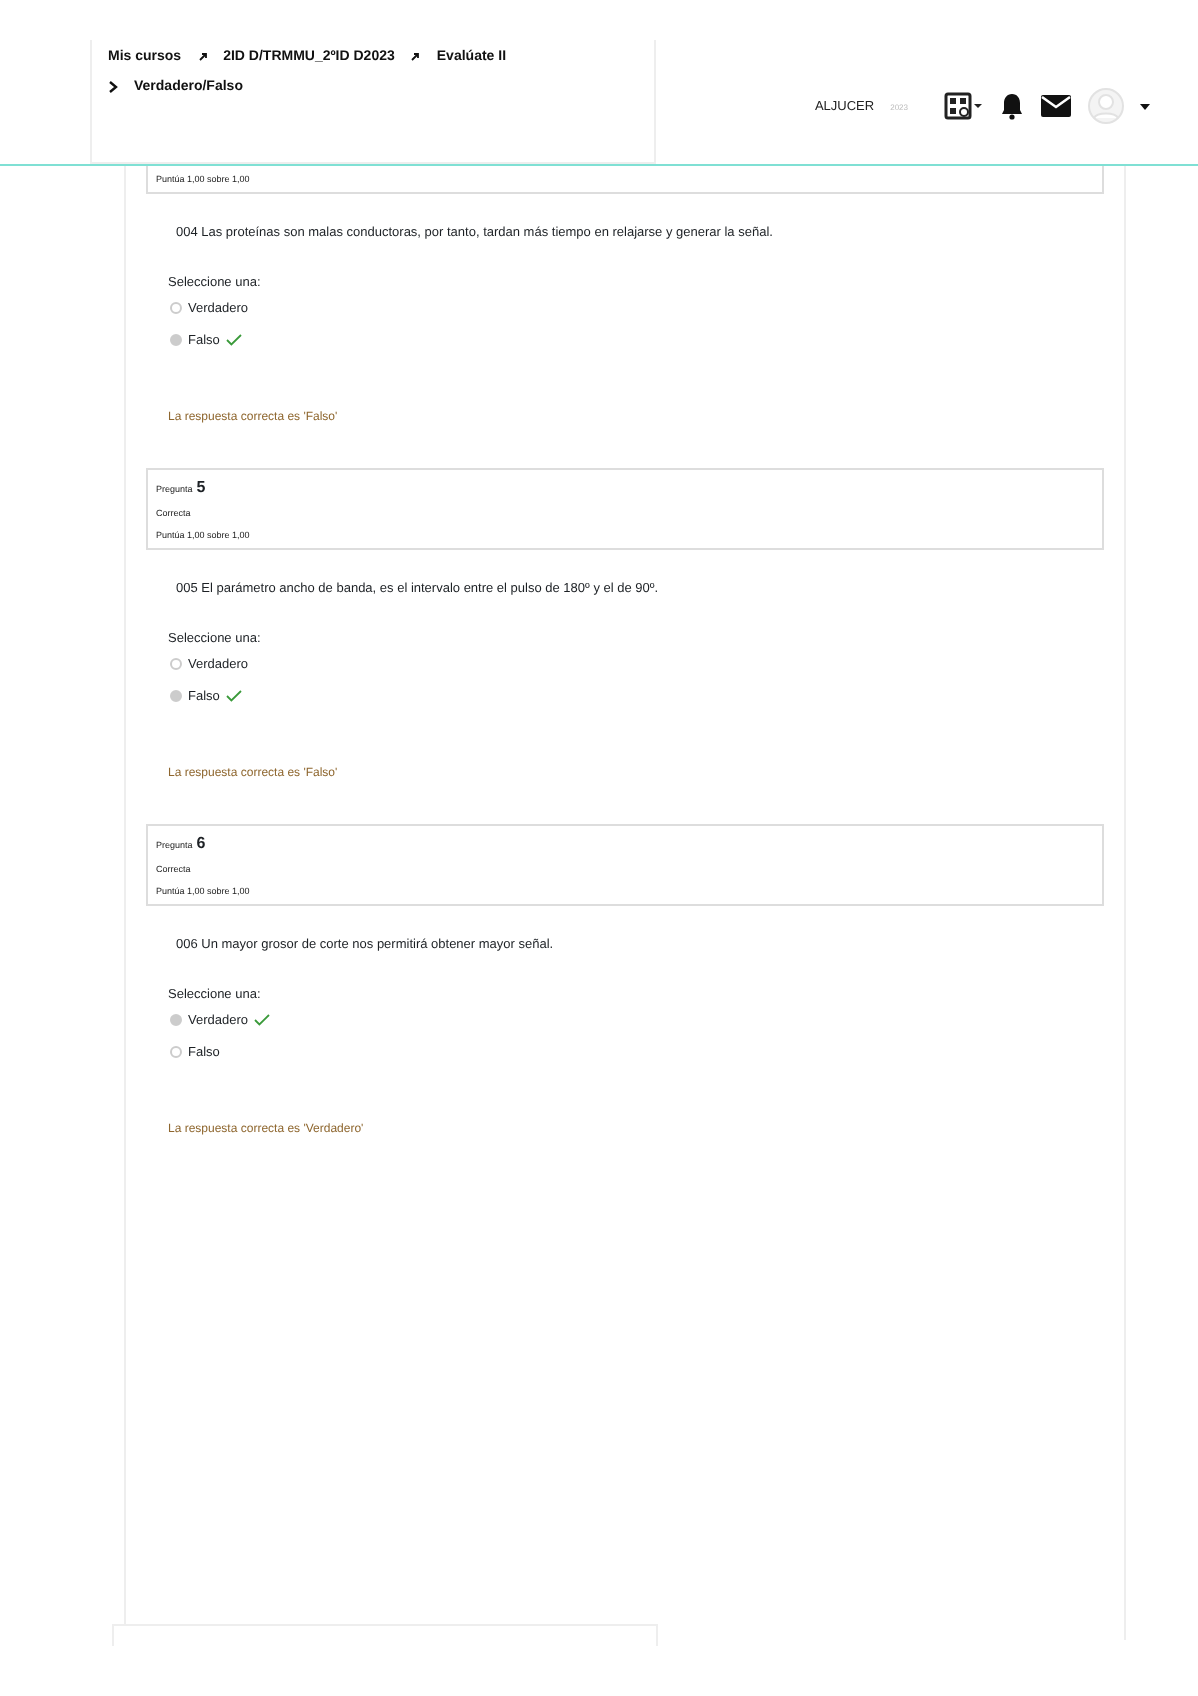 This screenshot has width=1198, height=1696. Describe the element at coordinates (201, 487) in the screenshot. I see `question-number: 5` at that location.